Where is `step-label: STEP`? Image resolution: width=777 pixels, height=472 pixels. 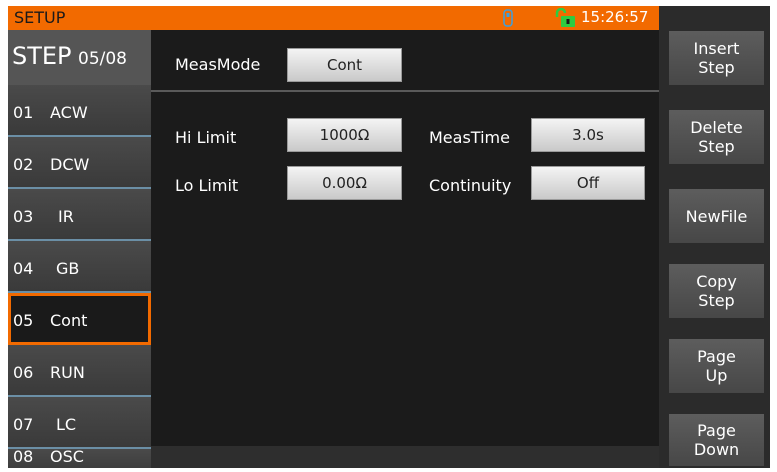 step-label: STEP is located at coordinates (42, 56).